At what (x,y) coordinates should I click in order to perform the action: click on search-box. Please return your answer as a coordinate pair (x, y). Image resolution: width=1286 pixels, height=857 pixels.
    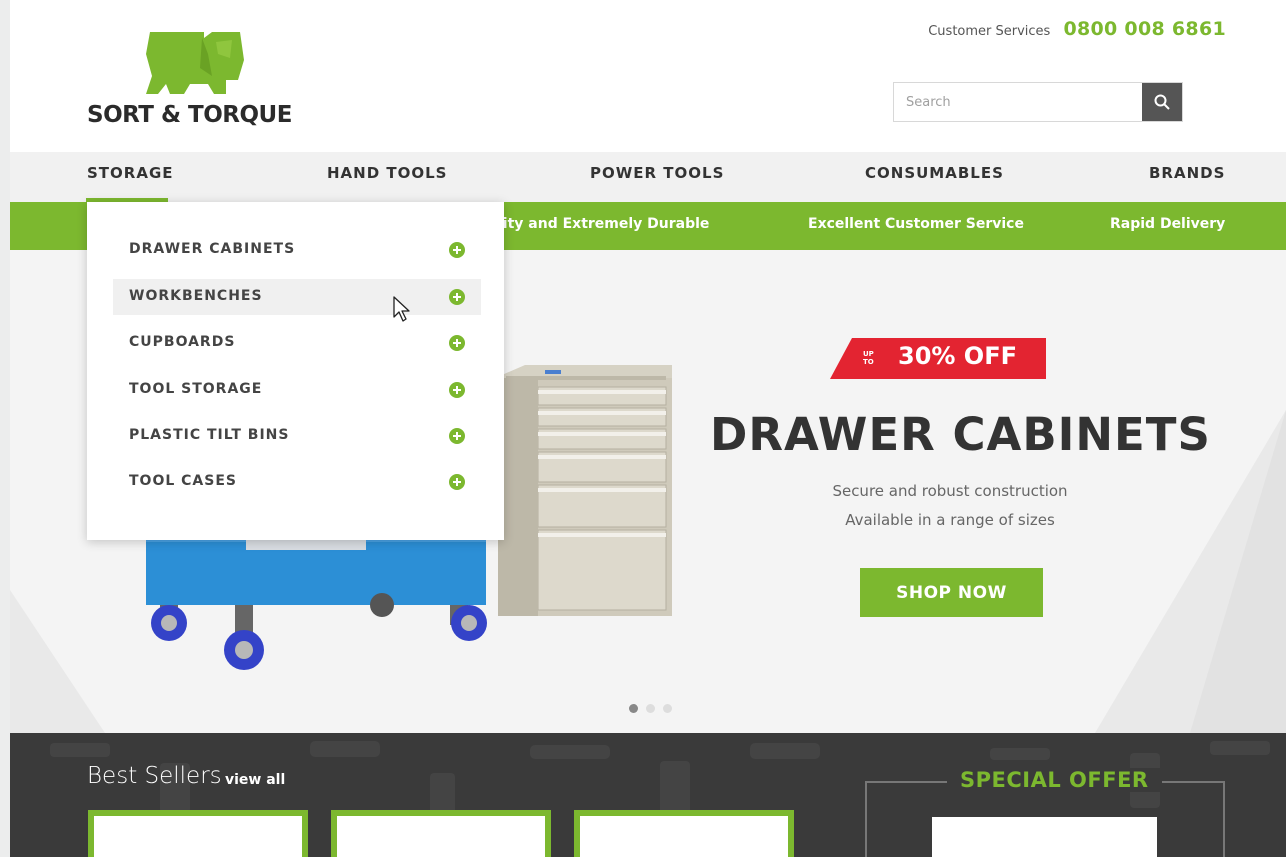
    Looking at the image, I should click on (1038, 102).